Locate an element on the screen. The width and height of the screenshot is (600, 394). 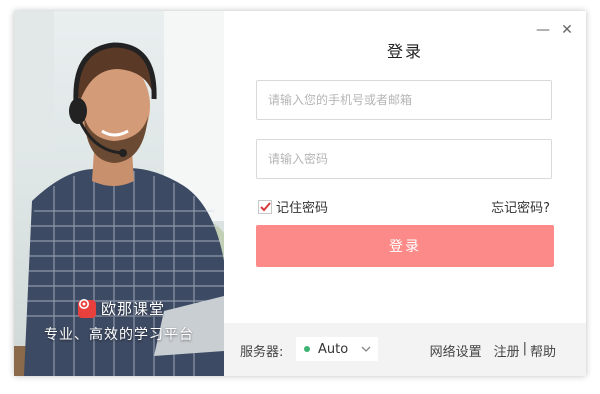
server-select: Auto is located at coordinates (337, 349).